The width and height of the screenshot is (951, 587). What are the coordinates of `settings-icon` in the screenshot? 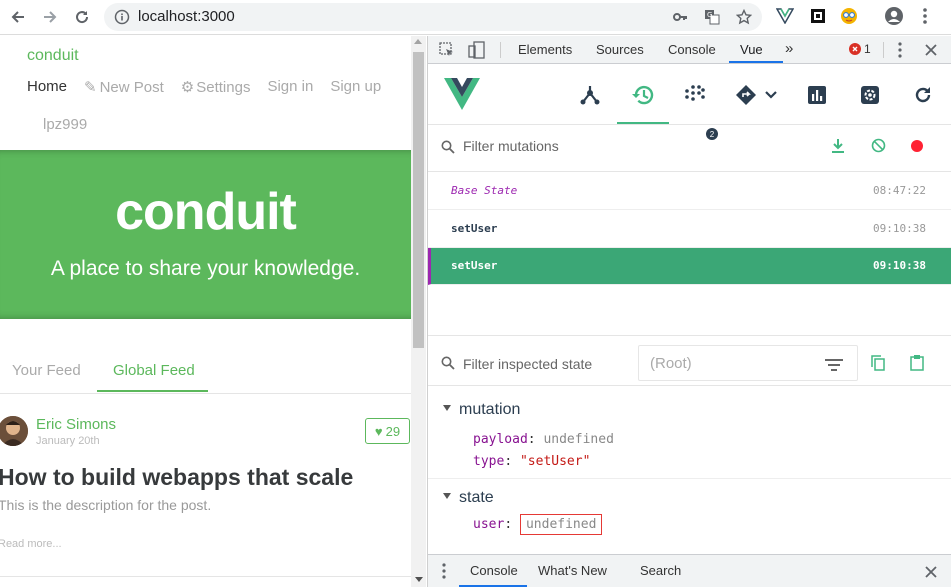 It's located at (870, 95).